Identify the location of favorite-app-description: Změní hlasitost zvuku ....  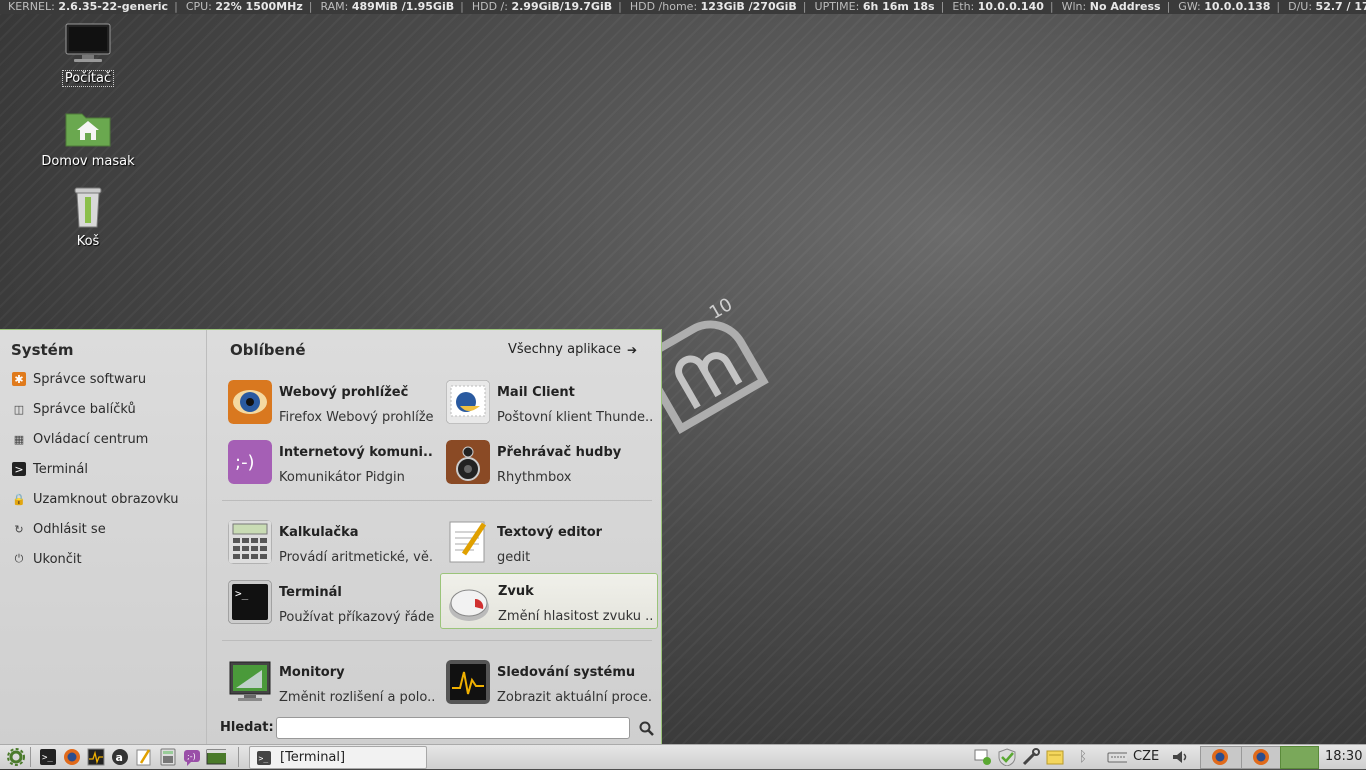
(575, 616).